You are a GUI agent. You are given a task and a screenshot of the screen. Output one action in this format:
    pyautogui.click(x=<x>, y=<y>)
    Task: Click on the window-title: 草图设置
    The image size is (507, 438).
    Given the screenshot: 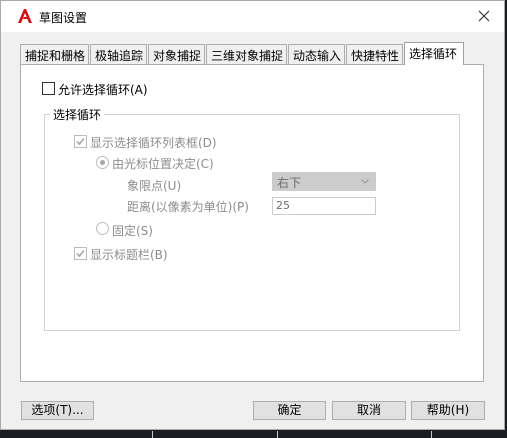 What is the action you would take?
    pyautogui.click(x=63, y=18)
    